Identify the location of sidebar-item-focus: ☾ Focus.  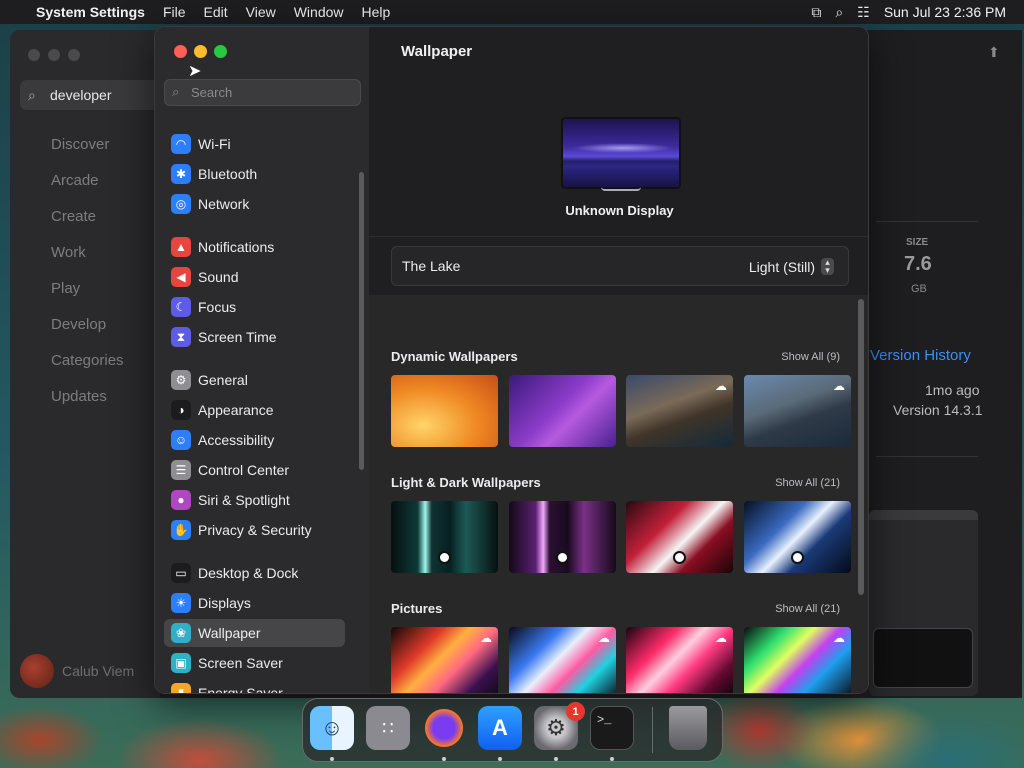
(254, 307).